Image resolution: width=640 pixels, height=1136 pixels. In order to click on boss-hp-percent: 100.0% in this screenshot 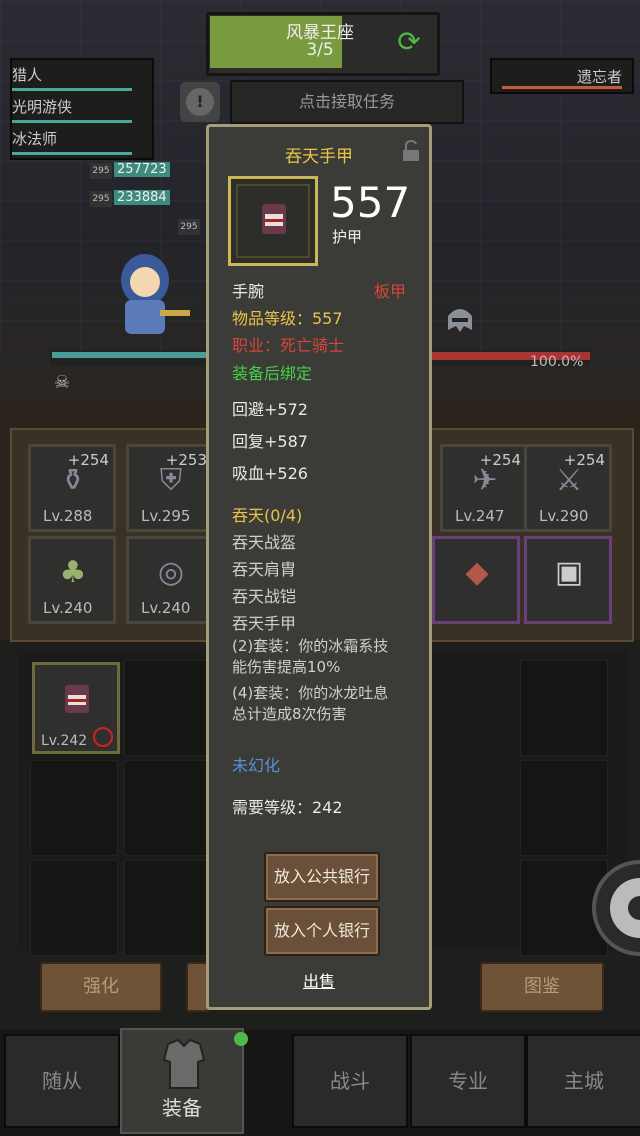, I will do `click(557, 362)`.